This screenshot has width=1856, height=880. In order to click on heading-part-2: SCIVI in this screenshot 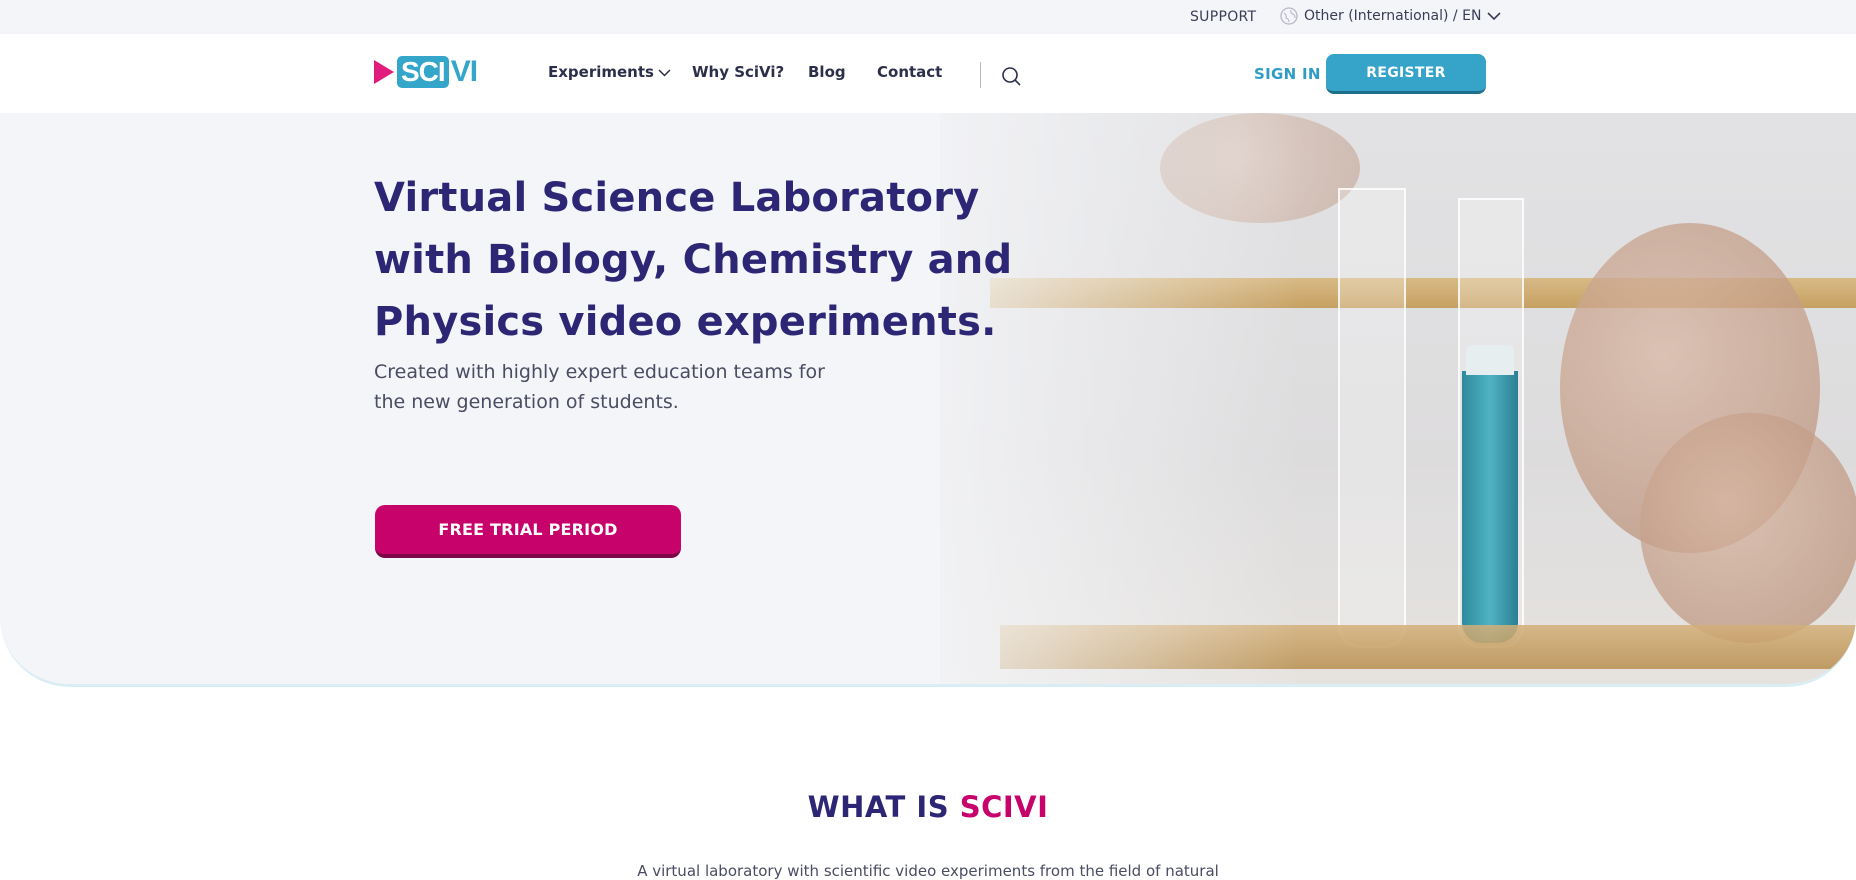, I will do `click(1004, 807)`.